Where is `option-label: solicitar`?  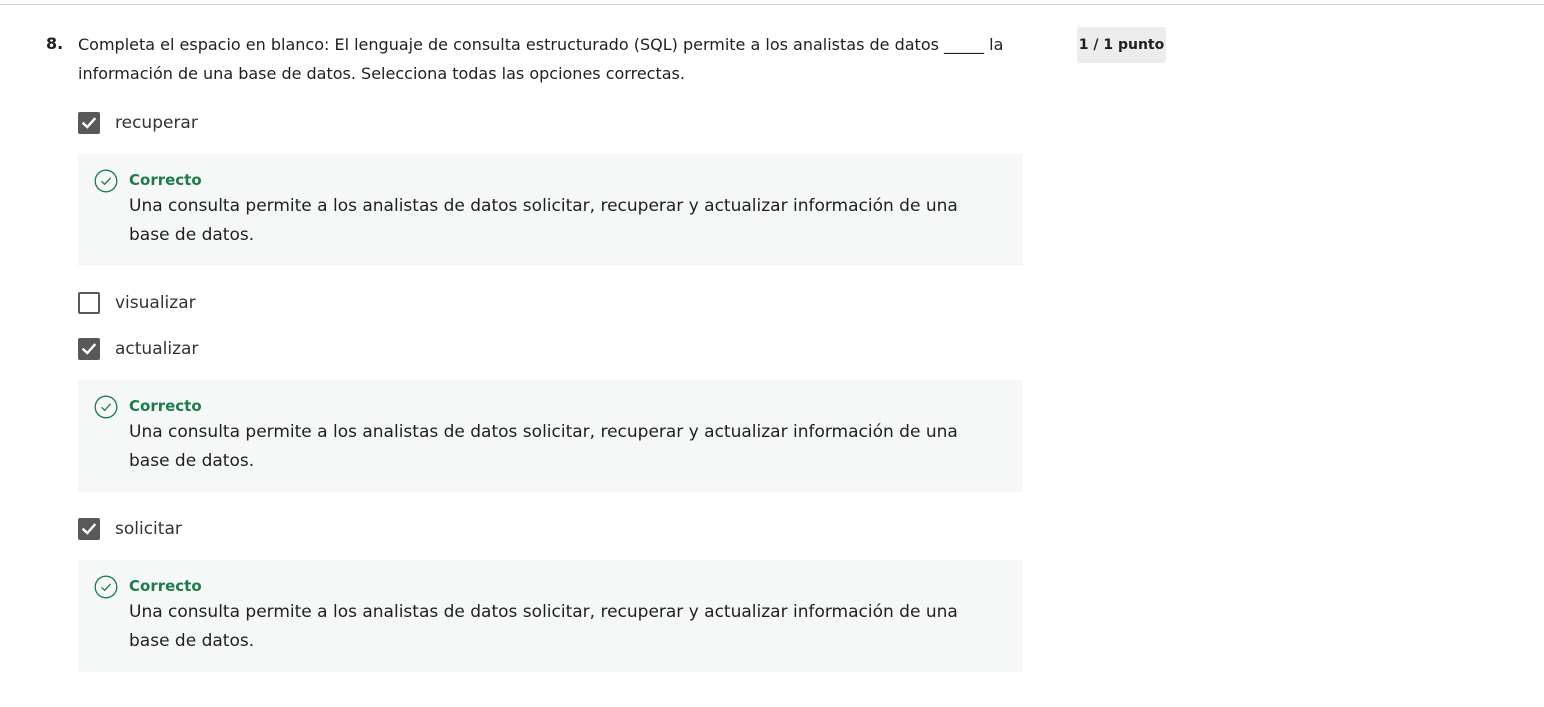 option-label: solicitar is located at coordinates (148, 529).